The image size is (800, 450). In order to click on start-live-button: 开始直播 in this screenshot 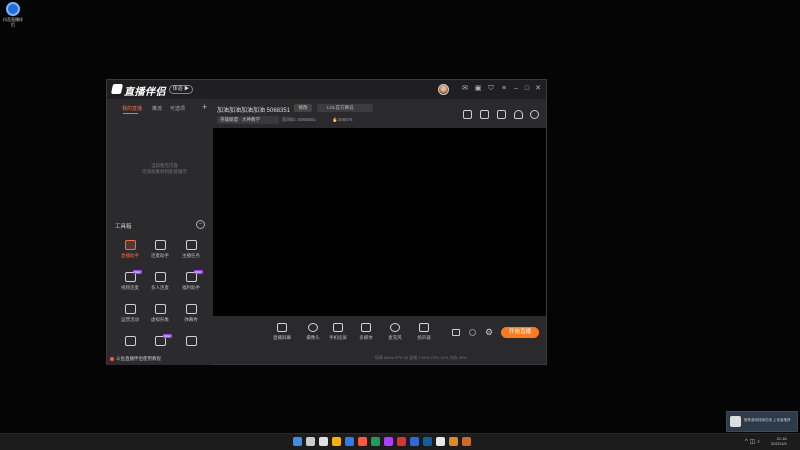, I will do `click(520, 332)`.